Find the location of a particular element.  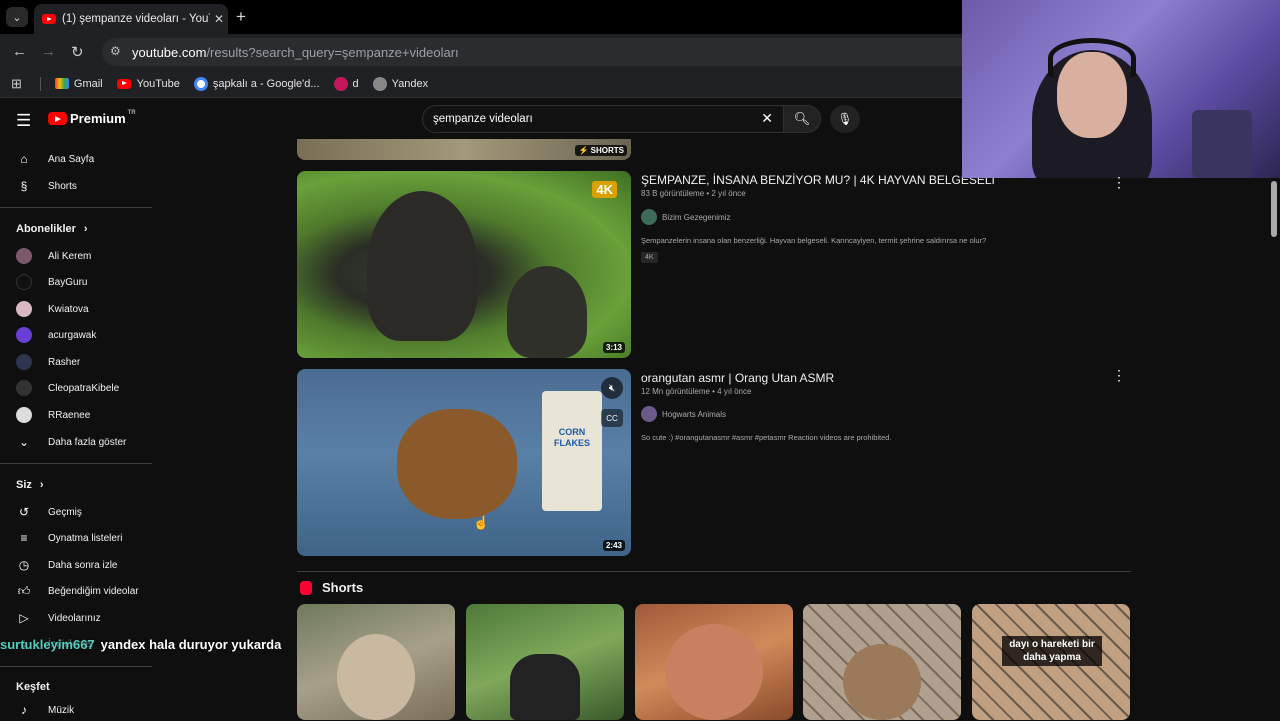

music-note-icon: ♪ is located at coordinates (24, 710).